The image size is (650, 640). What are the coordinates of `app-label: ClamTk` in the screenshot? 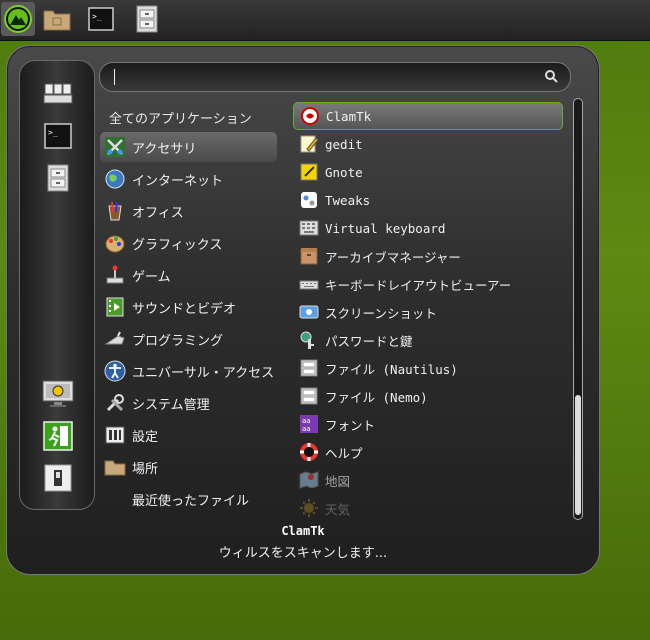 It's located at (349, 116).